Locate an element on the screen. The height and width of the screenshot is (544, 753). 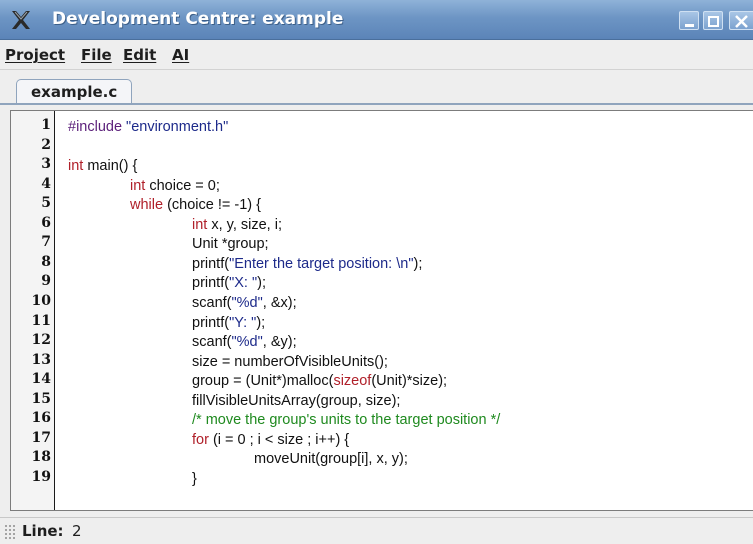
code-line: int choice = 0; is located at coordinates (175, 186).